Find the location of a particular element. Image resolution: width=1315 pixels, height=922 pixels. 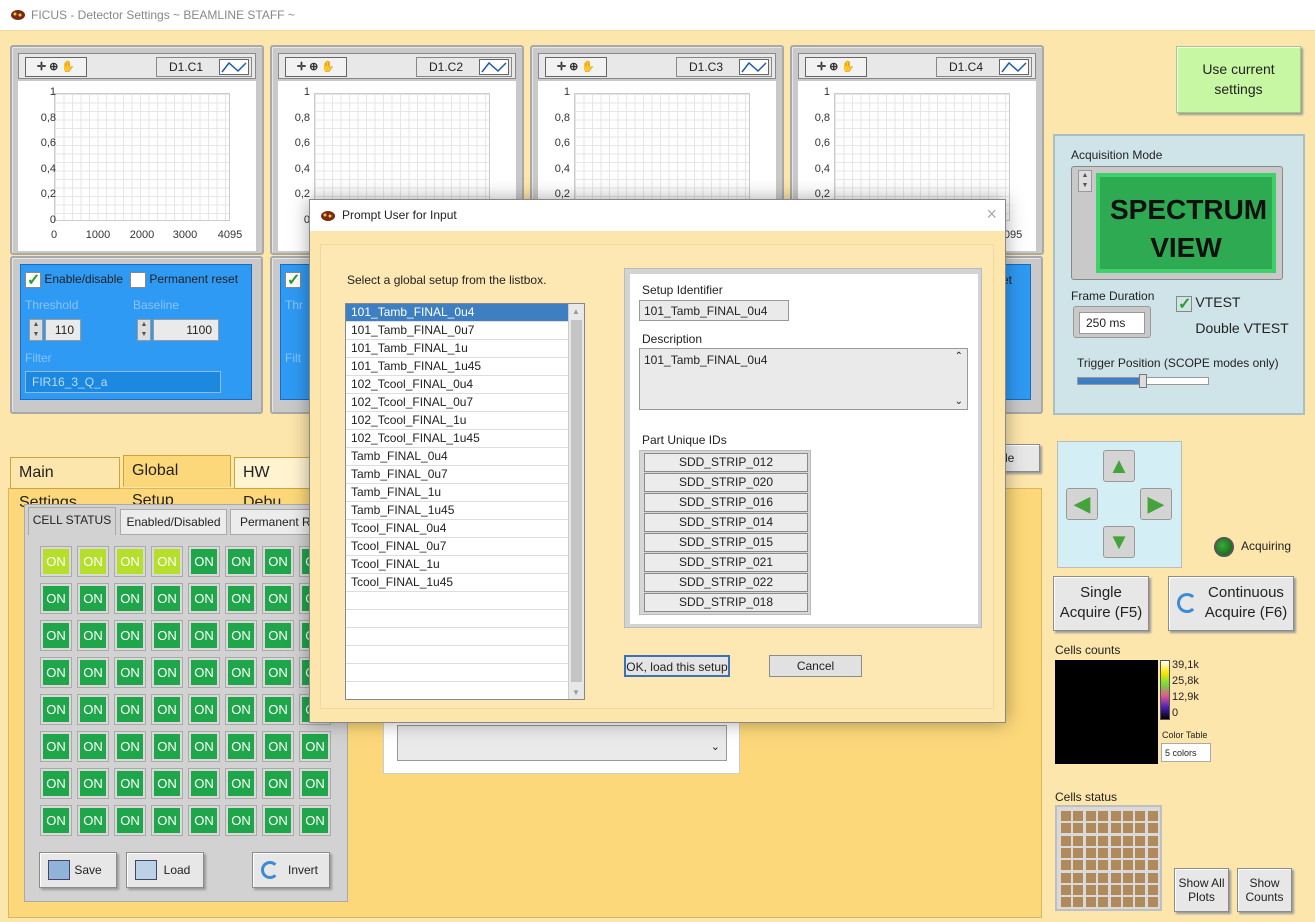

scroll-thumb is located at coordinates (576, 501).